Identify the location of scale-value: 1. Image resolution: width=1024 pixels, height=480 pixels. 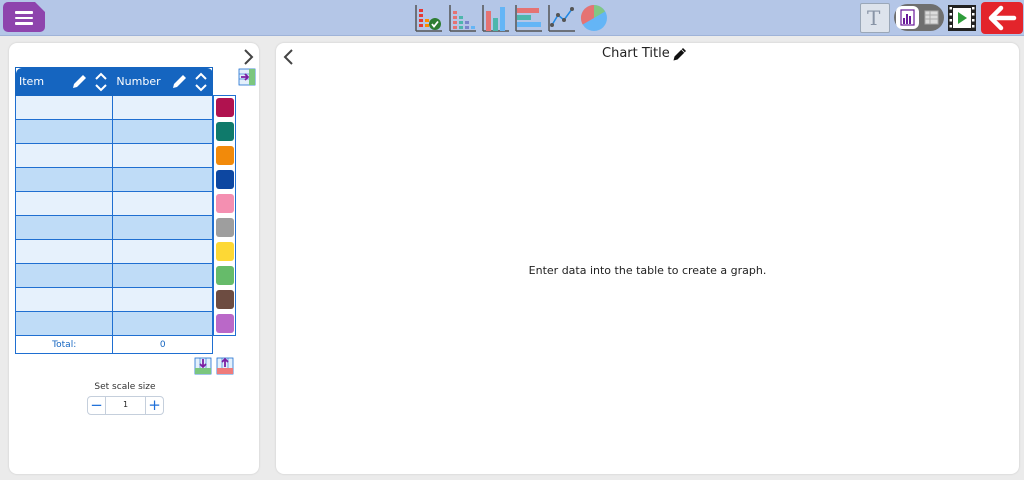
(125, 404).